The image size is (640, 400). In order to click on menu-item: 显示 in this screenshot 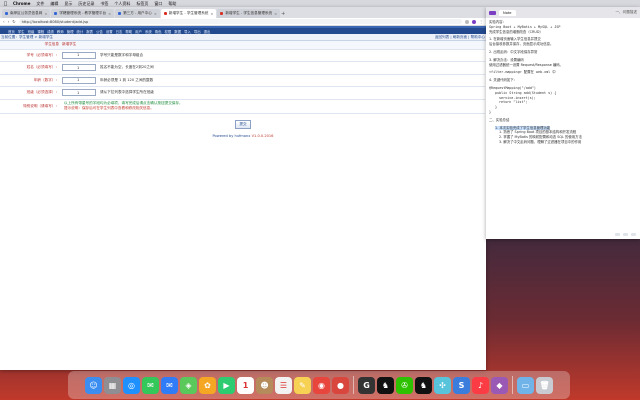, I will do `click(68, 4)`.